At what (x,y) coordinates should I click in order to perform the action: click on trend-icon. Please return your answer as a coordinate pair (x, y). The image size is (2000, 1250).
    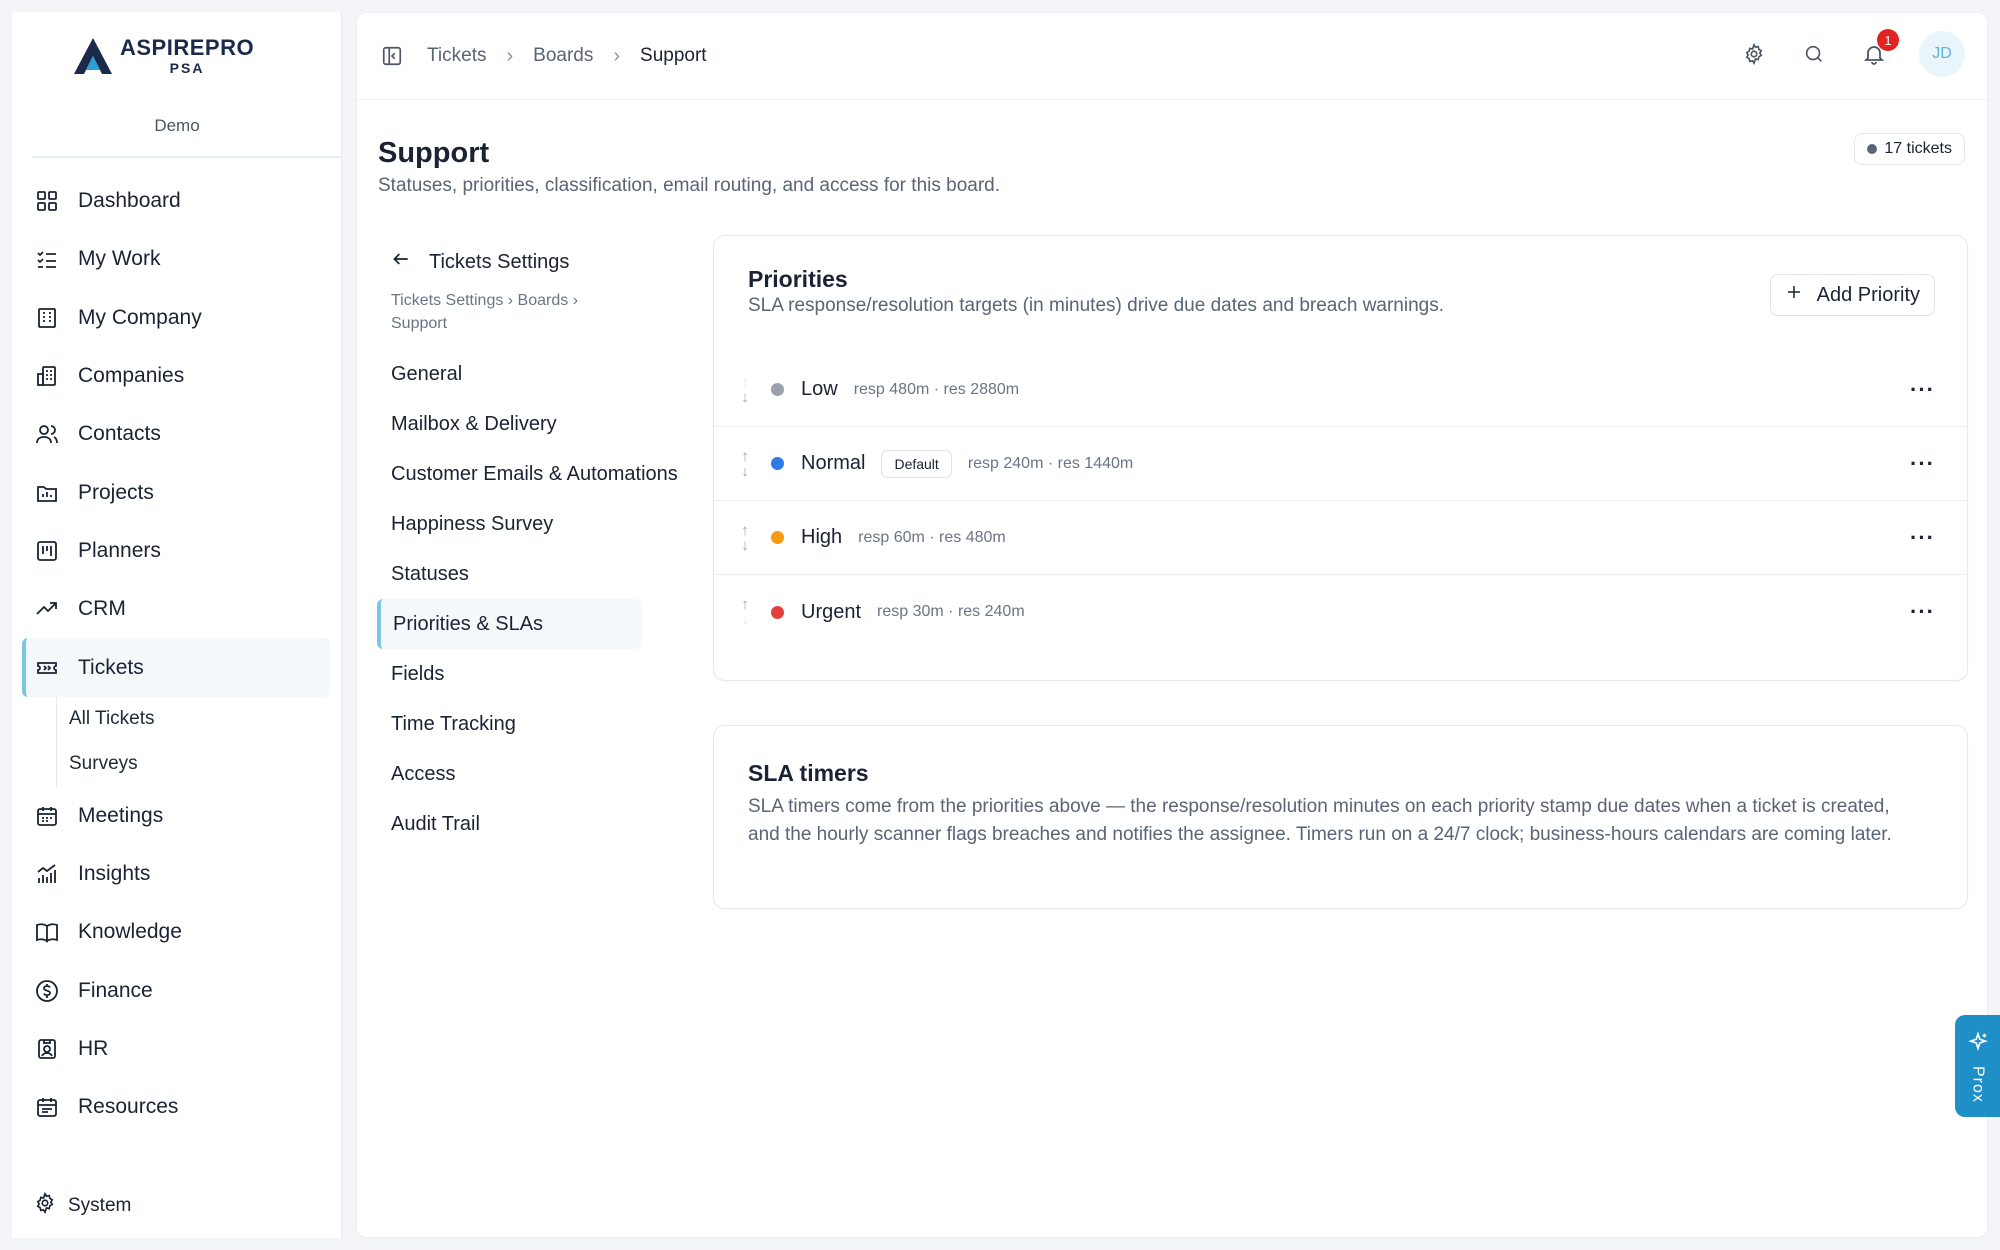
    Looking at the image, I should click on (47, 609).